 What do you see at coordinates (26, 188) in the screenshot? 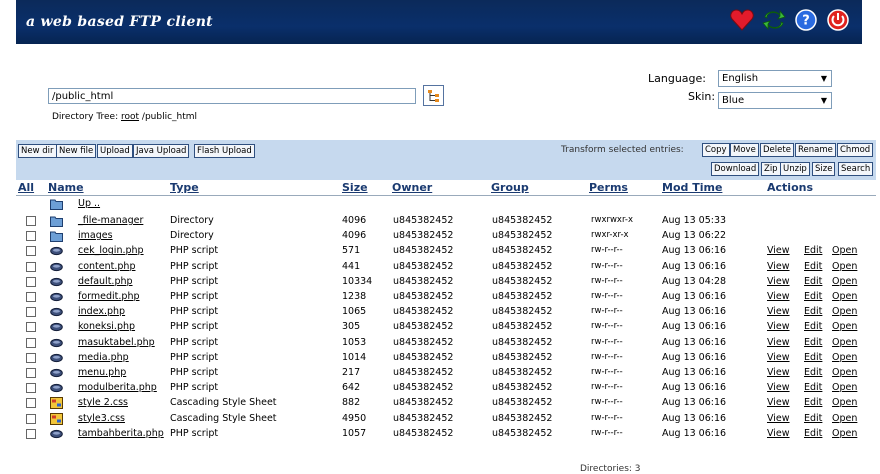
I see `select-all-header: All` at bounding box center [26, 188].